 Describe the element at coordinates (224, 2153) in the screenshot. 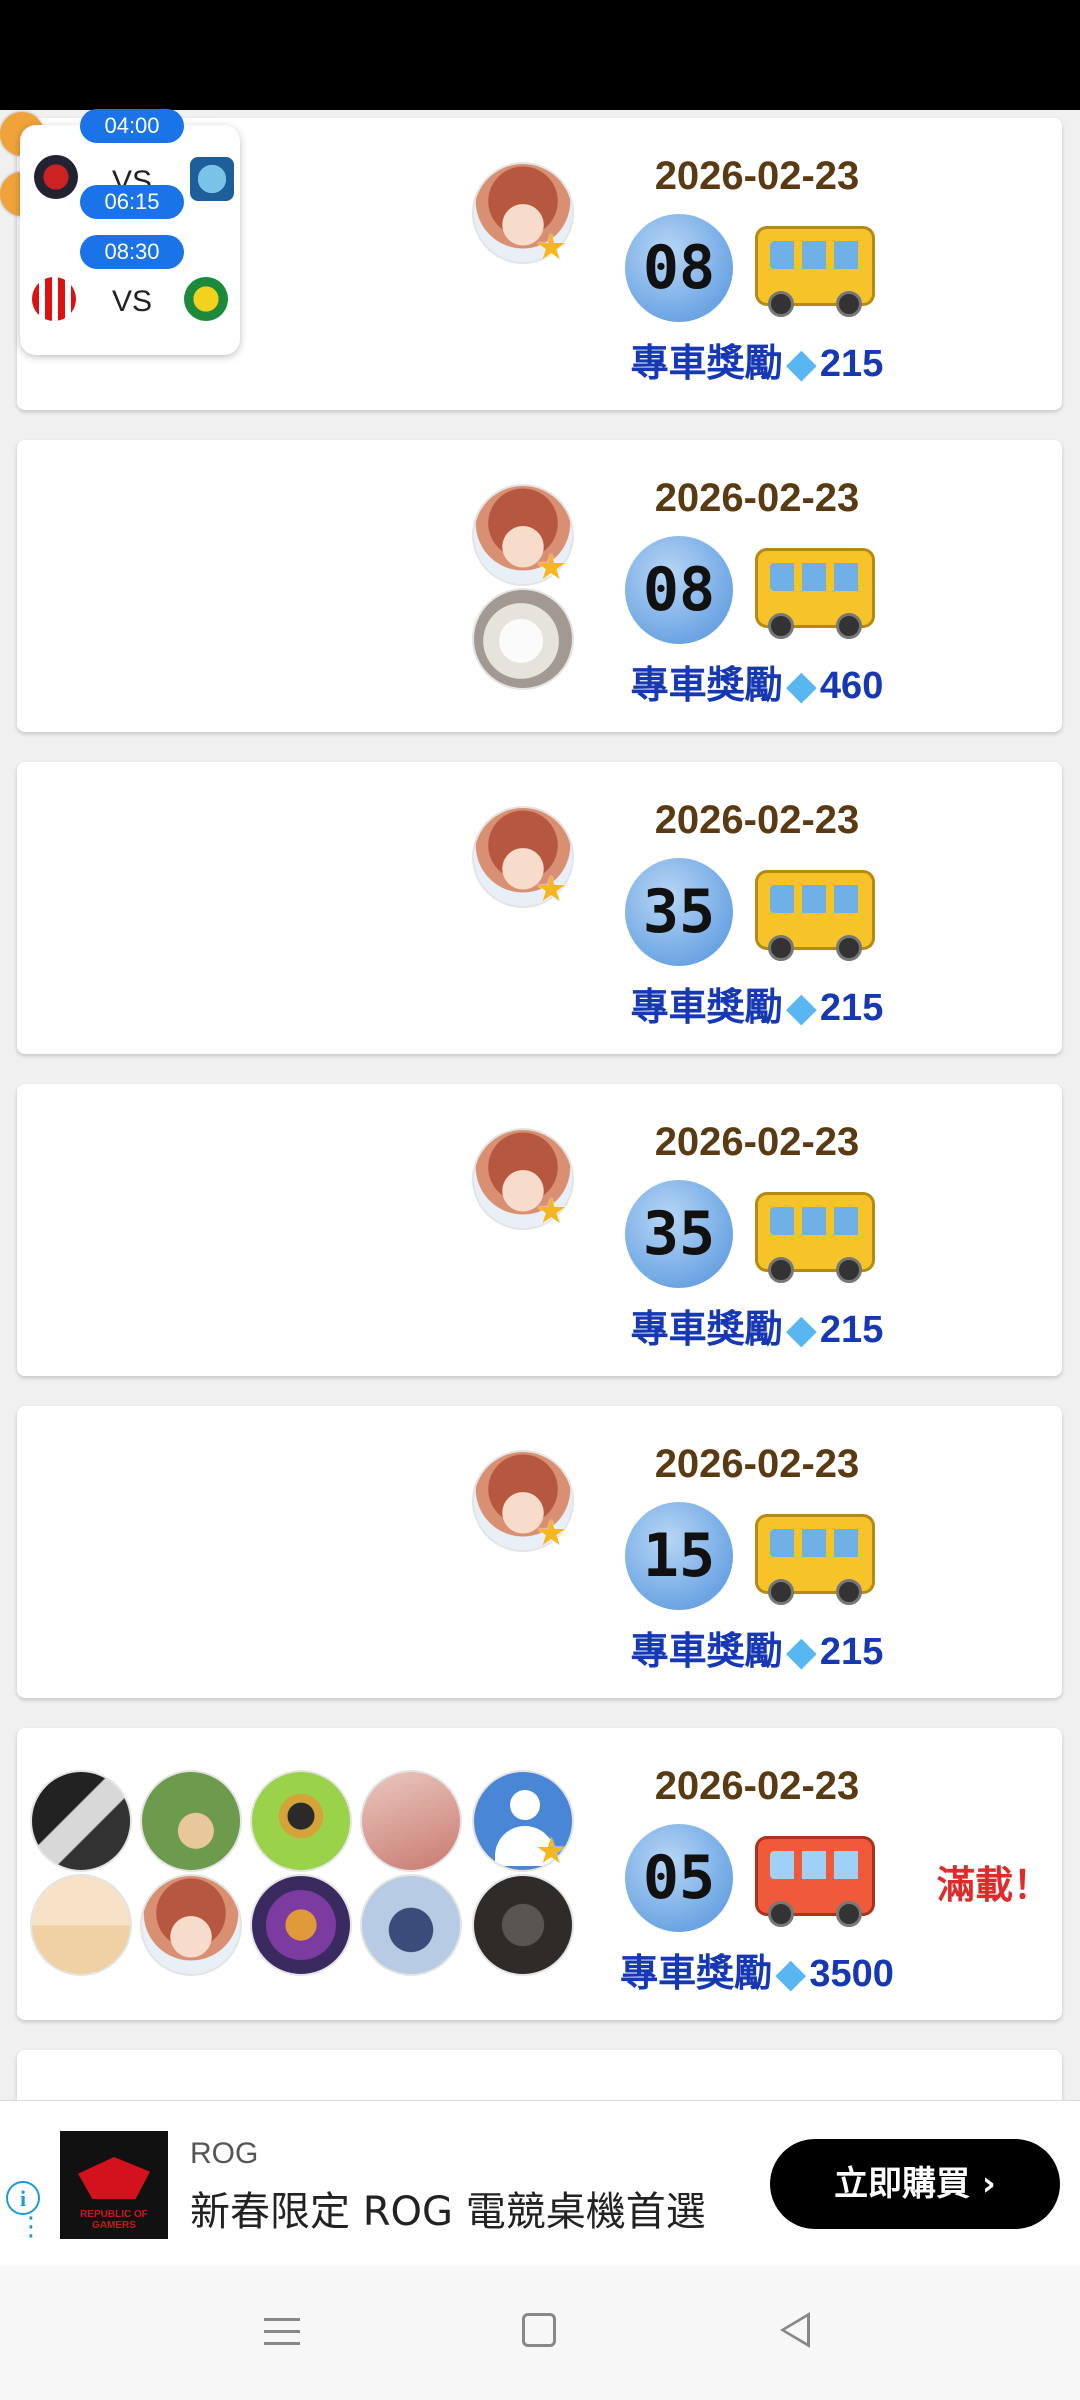

I see `ad-brand: ROG` at that location.